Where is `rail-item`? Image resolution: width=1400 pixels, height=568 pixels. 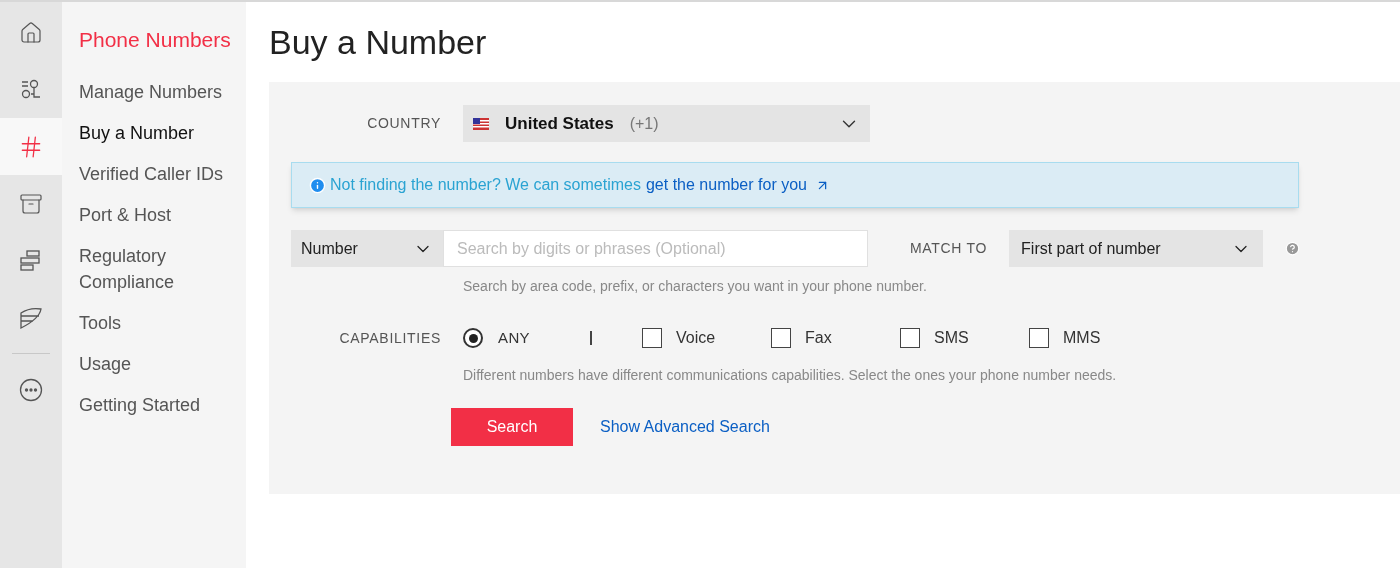
rail-item is located at coordinates (31, 146).